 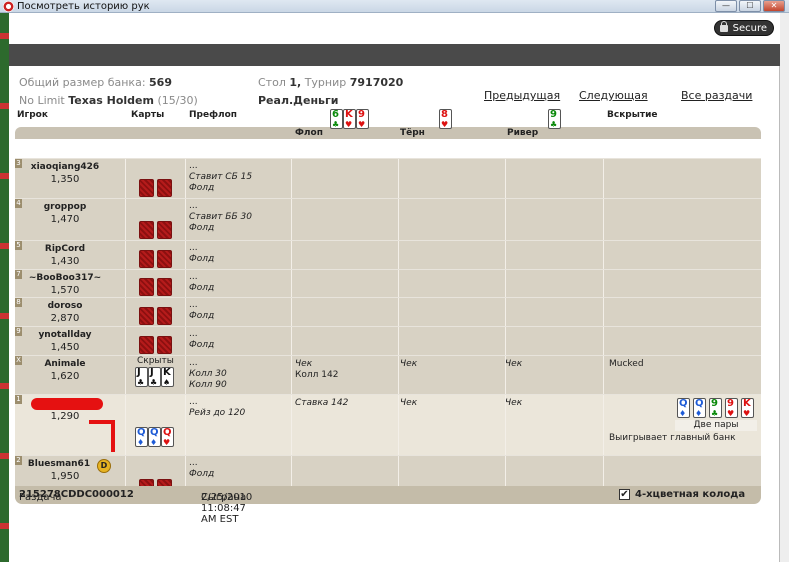 I want to click on player-name: ynotallday, so click(x=65, y=335).